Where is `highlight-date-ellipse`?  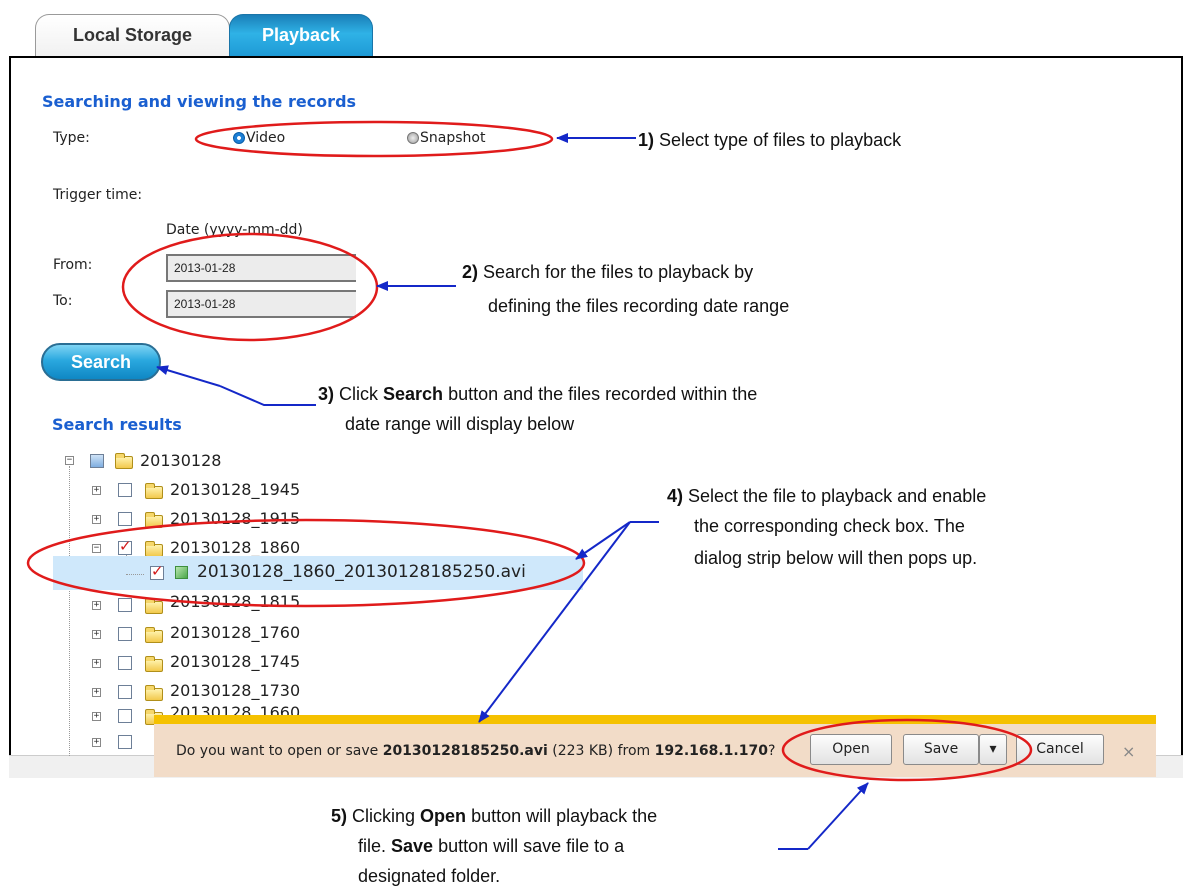
highlight-date-ellipse is located at coordinates (250, 287).